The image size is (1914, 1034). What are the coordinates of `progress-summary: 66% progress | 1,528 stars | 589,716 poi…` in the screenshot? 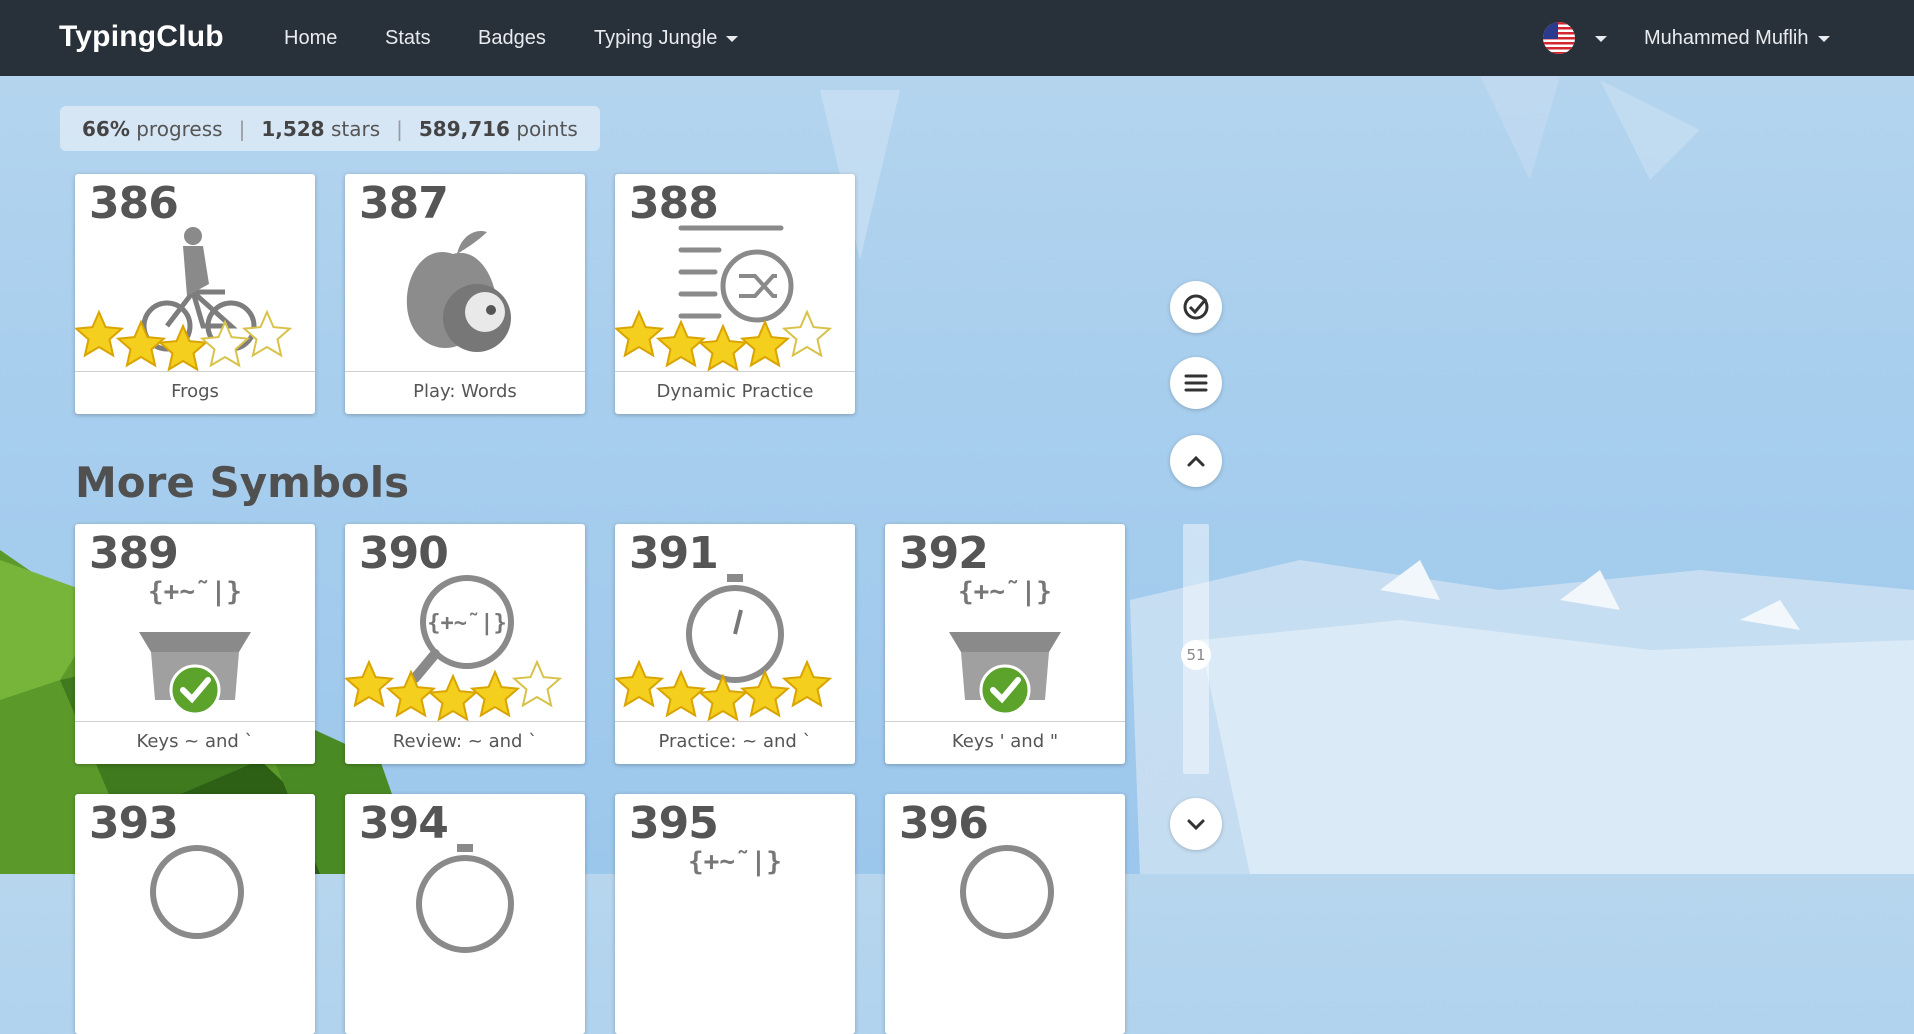 It's located at (330, 128).